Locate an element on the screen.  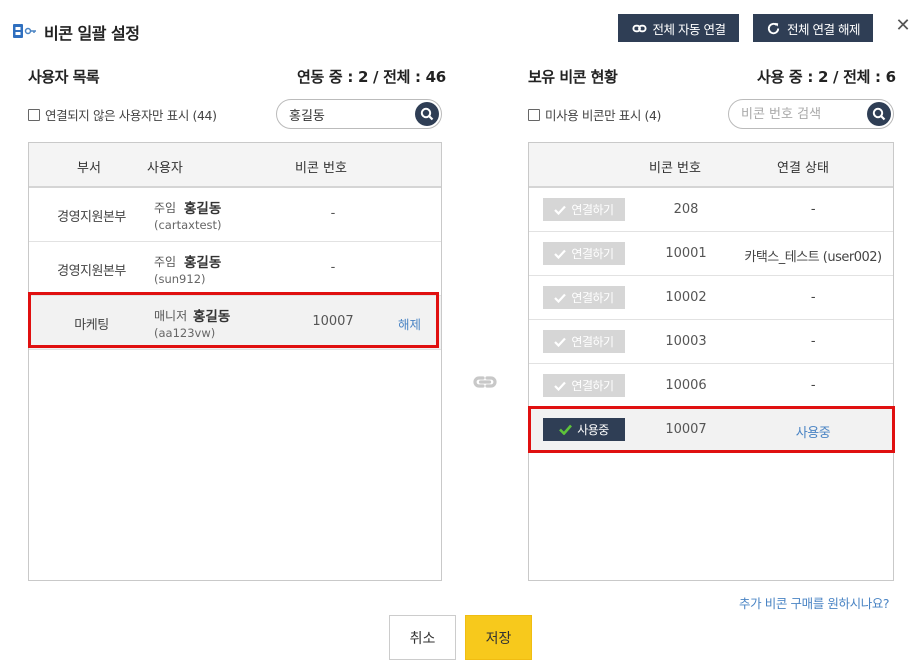
beacon-number: 10007 is located at coordinates (686, 429).